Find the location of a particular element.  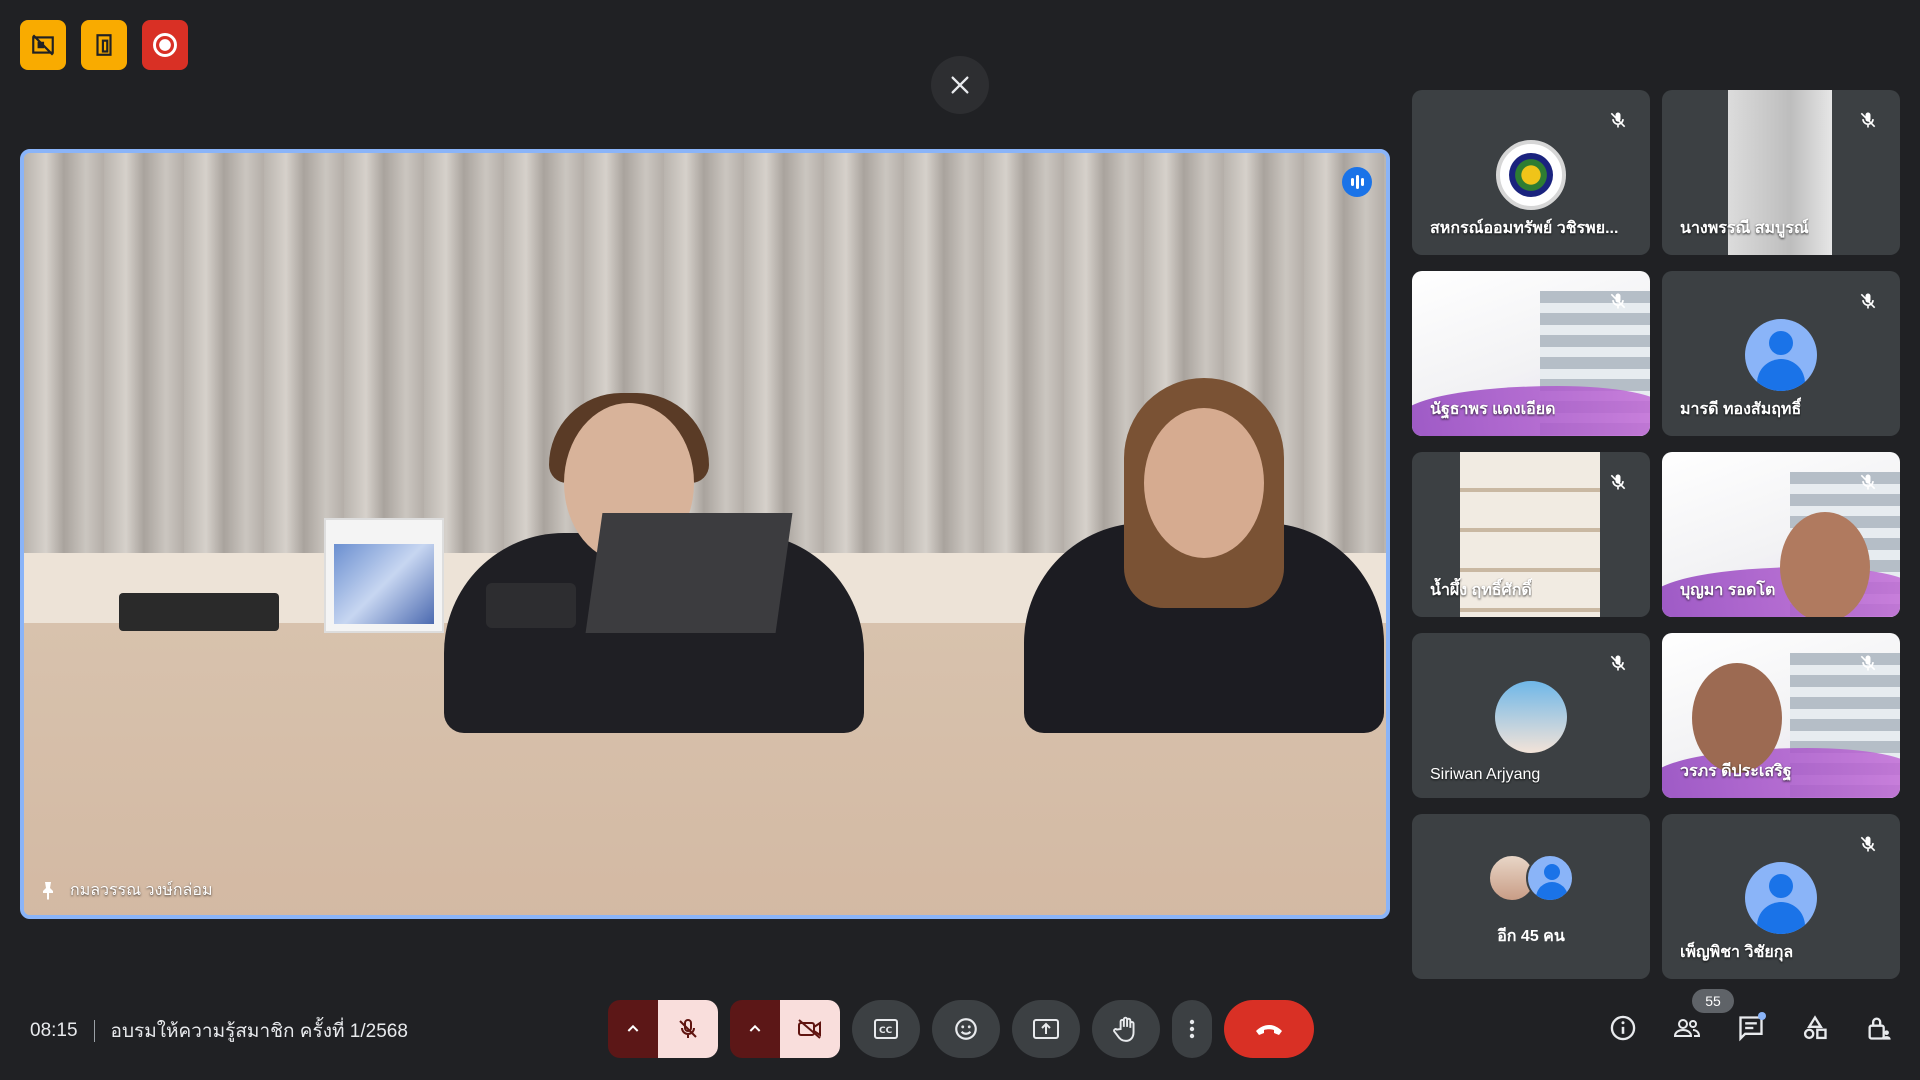

emoji-icon is located at coordinates (966, 1029).